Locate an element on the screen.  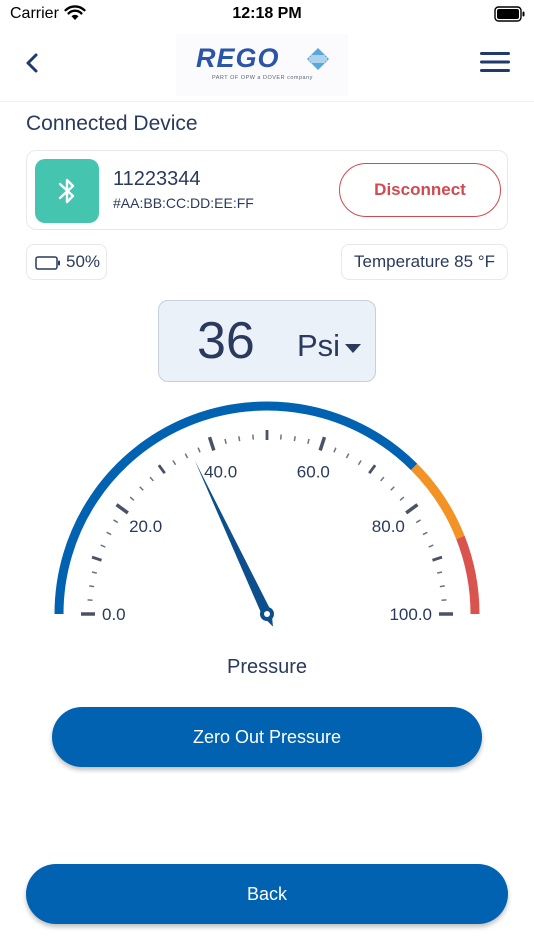
hamburger-menu-icon is located at coordinates (495, 62).